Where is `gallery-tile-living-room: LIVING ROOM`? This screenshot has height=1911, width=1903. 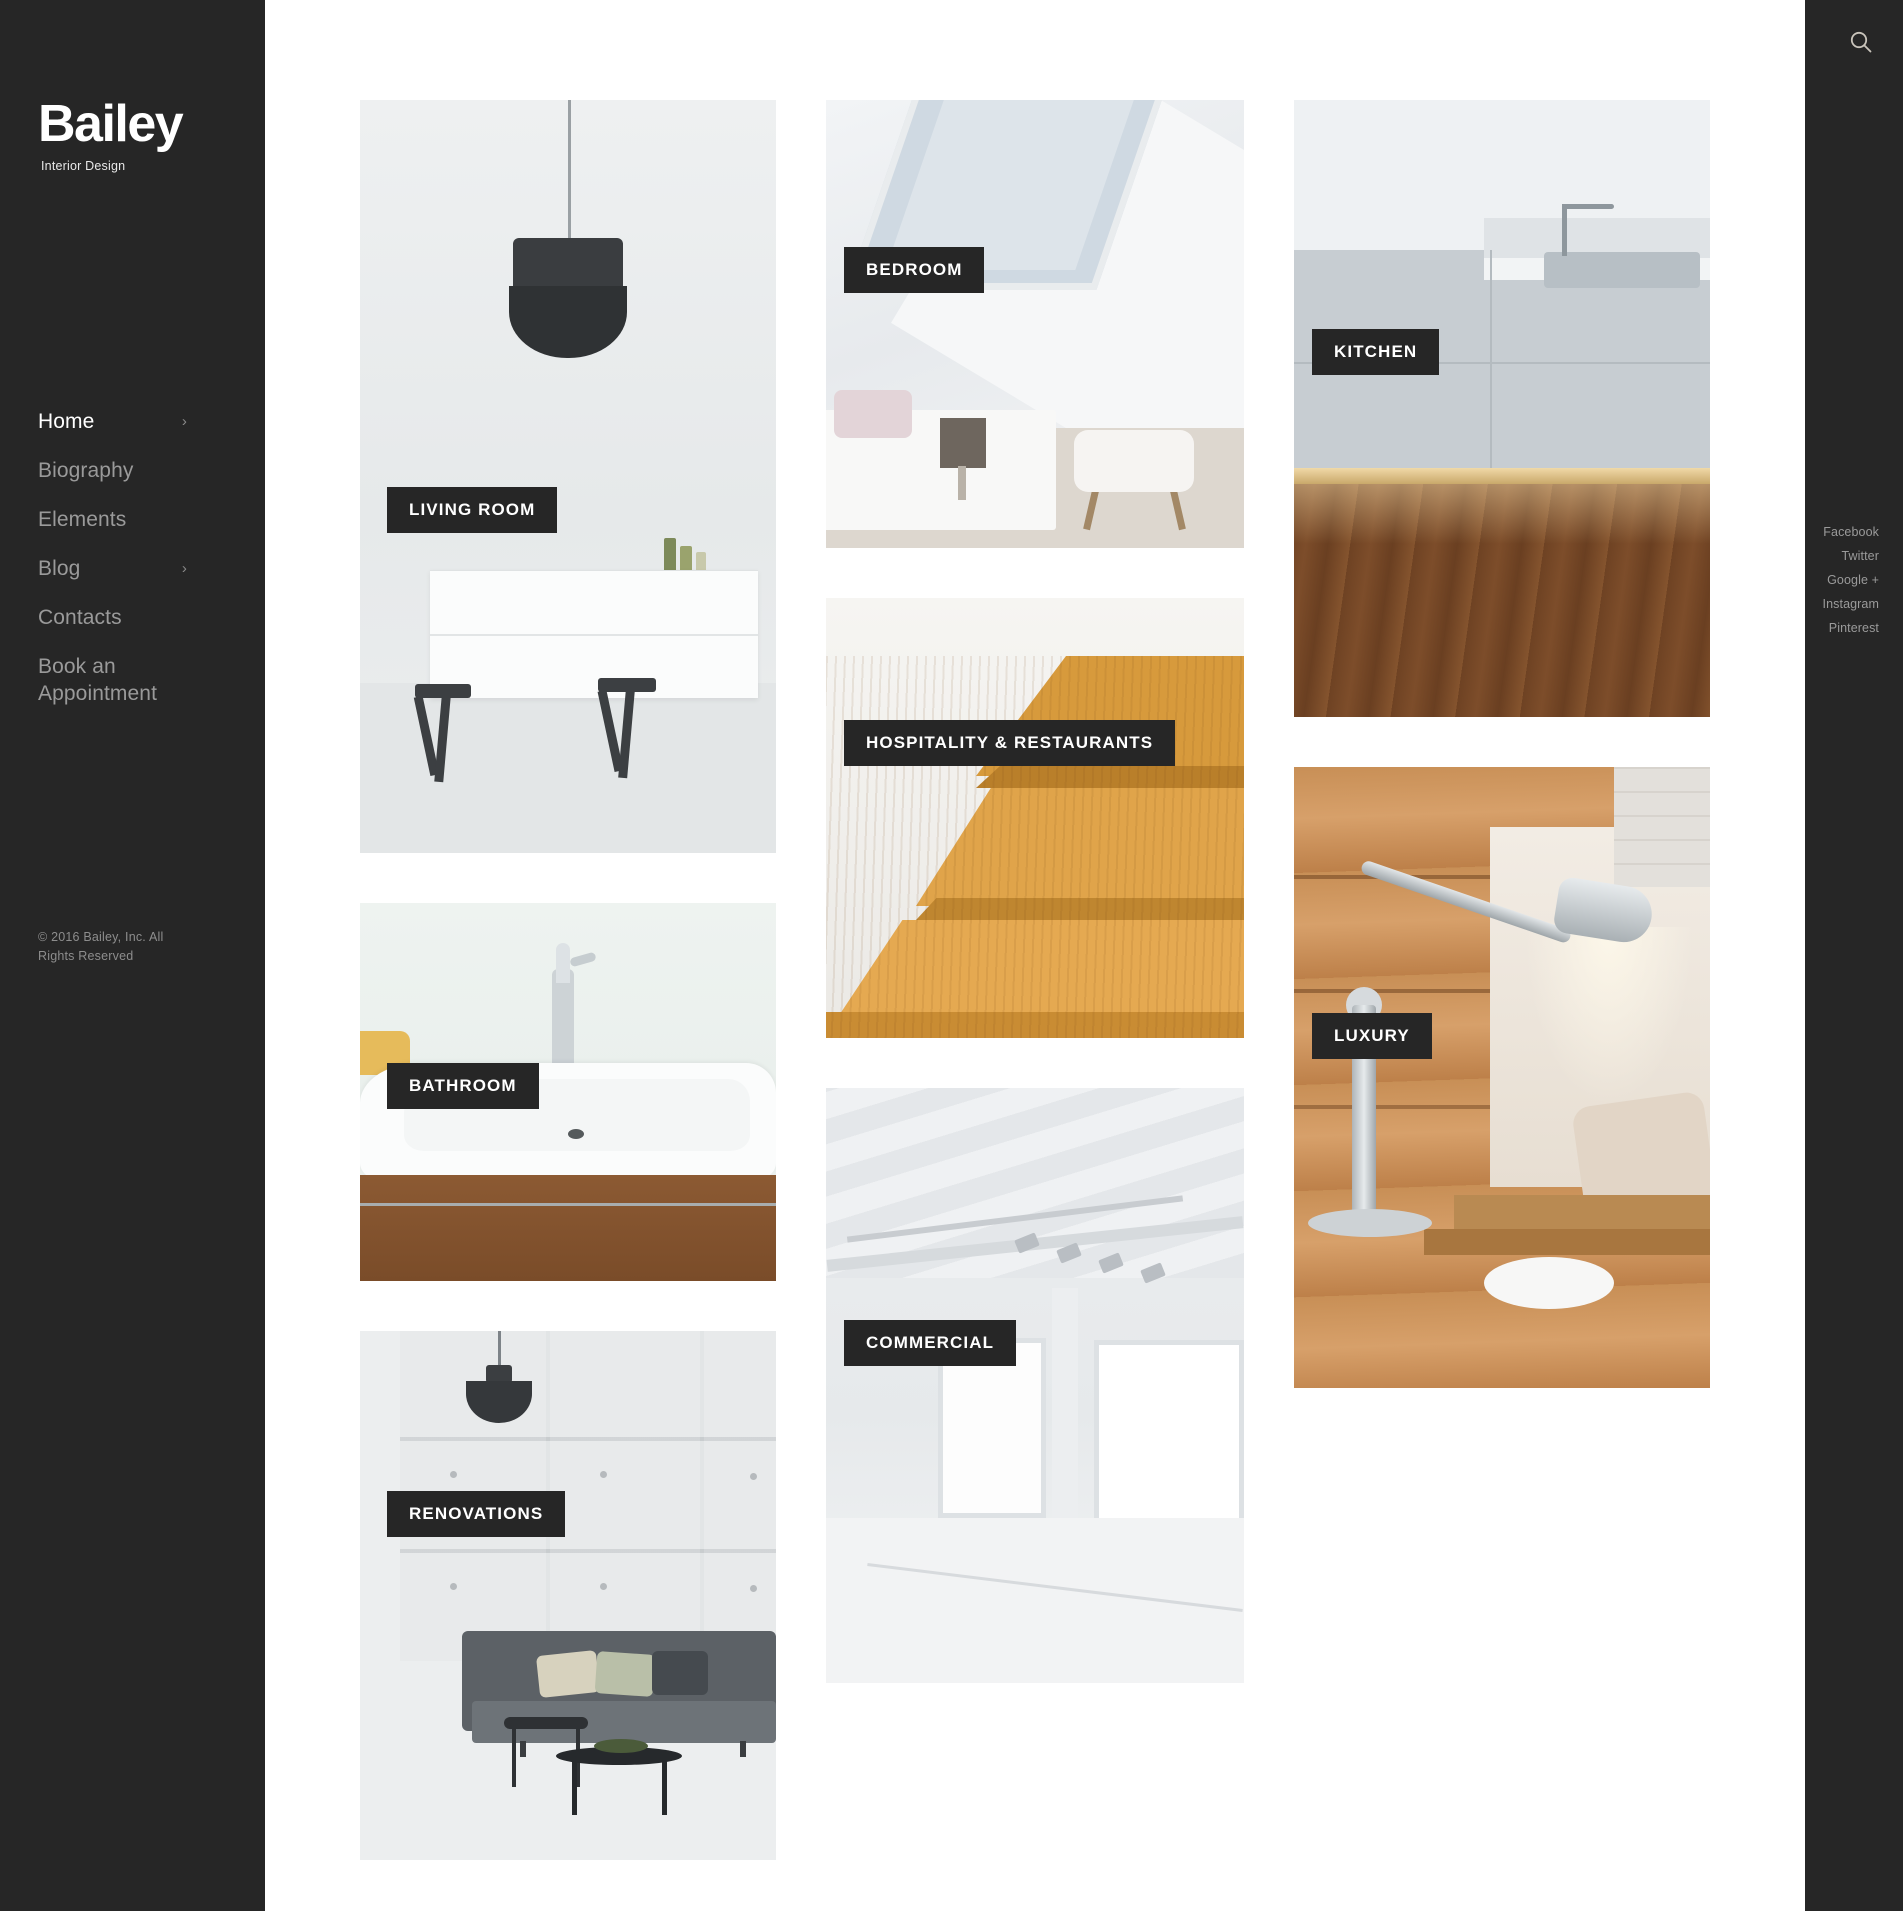 gallery-tile-living-room: LIVING ROOM is located at coordinates (568, 476).